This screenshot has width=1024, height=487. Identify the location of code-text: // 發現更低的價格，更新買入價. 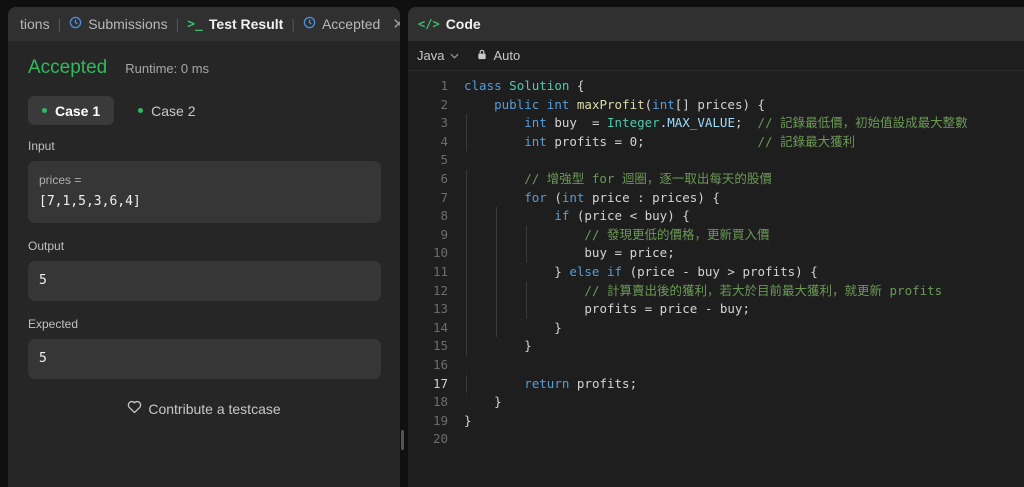
(677, 234).